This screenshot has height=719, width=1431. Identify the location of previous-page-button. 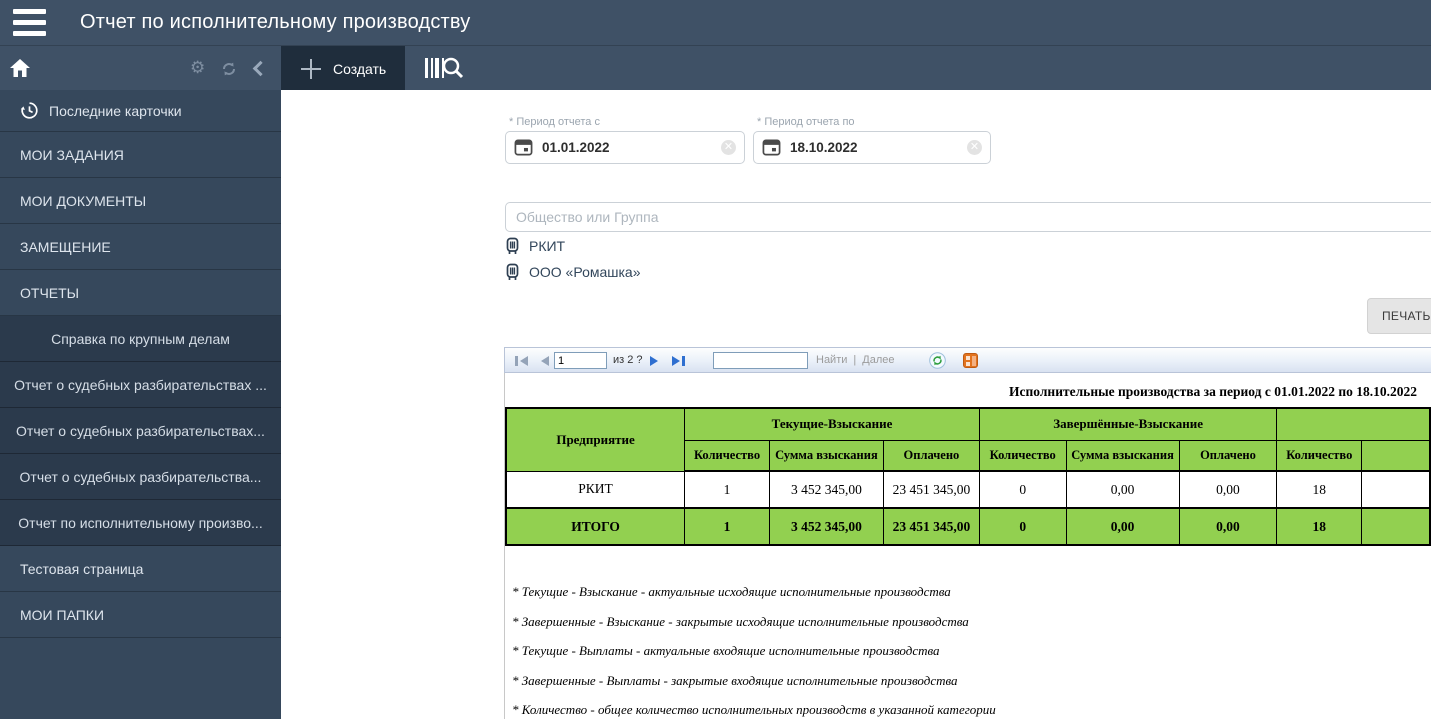
(545, 361).